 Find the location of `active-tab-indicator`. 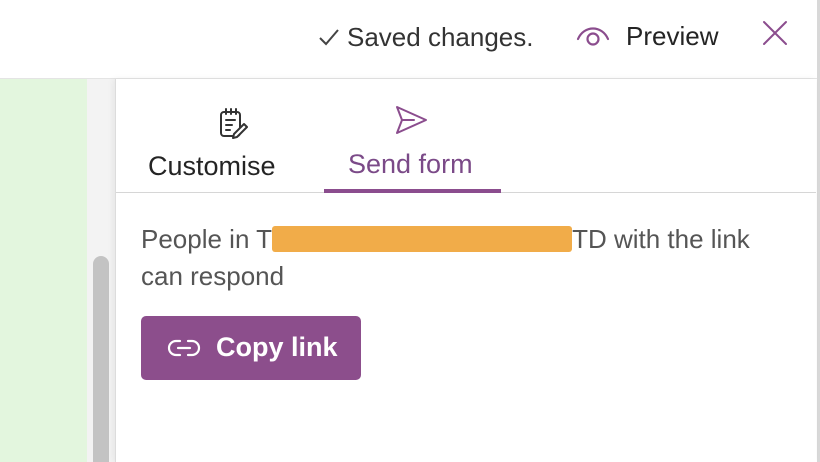

active-tab-indicator is located at coordinates (412, 191).